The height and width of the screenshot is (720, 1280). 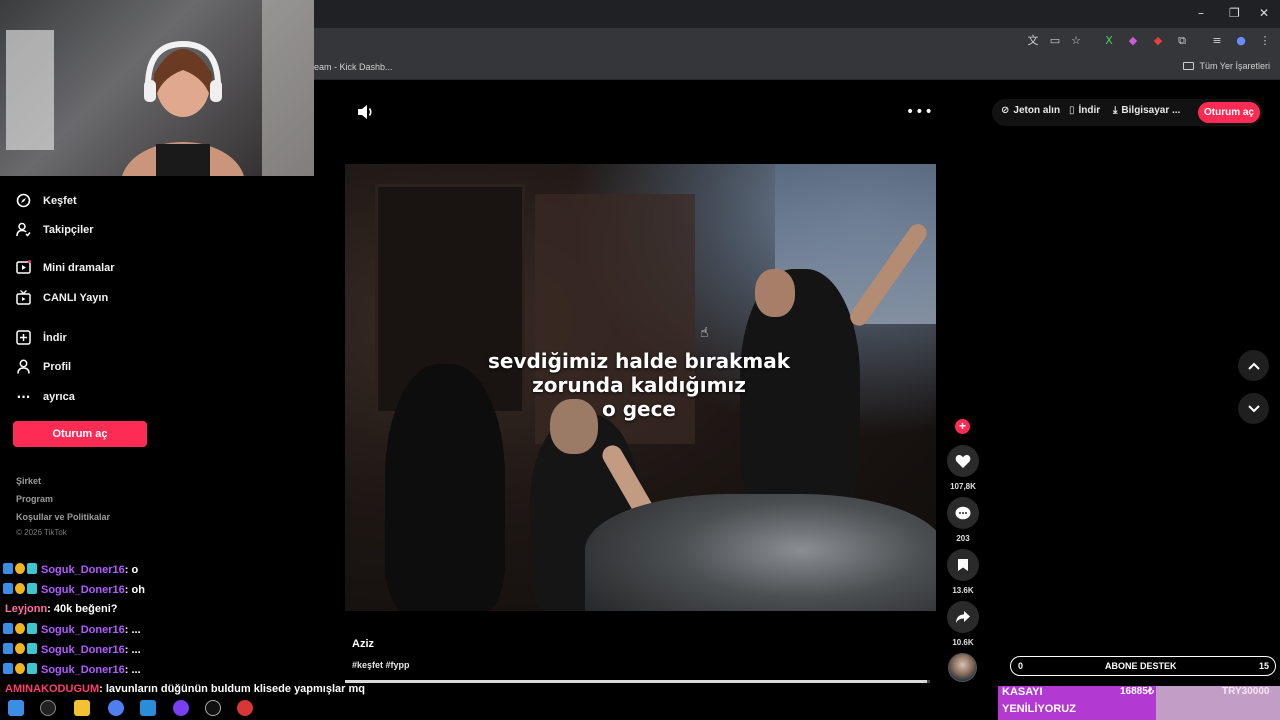 I want to click on copyright: © 2026 TikTok, so click(x=41, y=532).